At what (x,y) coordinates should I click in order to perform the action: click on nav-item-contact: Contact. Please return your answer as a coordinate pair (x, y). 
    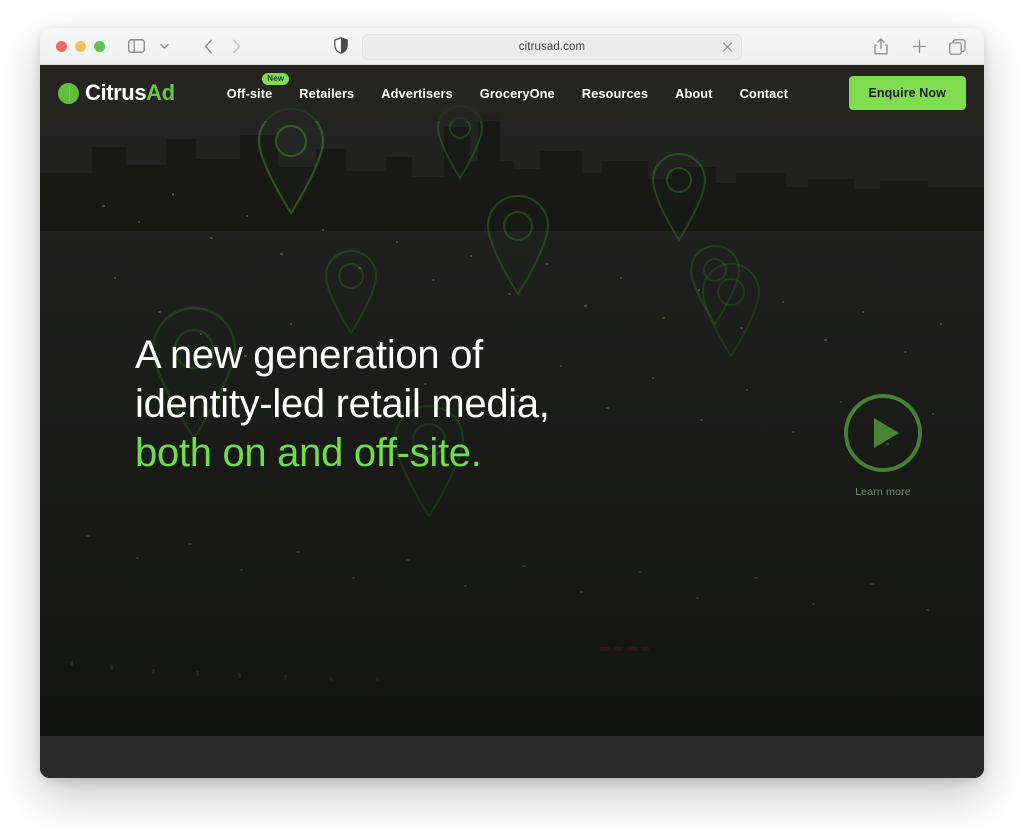
    Looking at the image, I should click on (764, 93).